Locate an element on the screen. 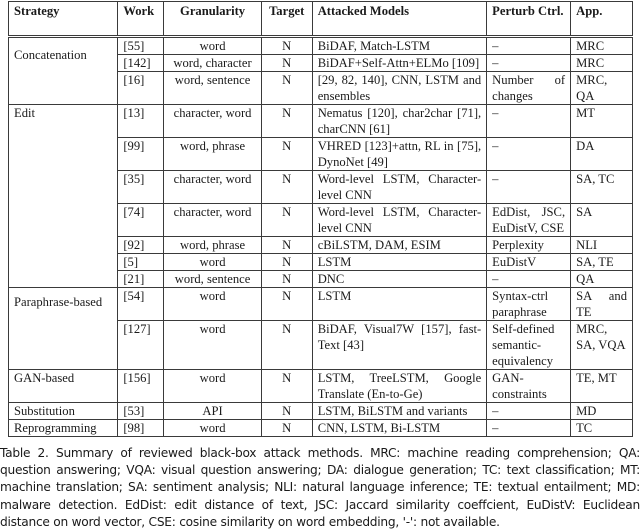 The width and height of the screenshot is (640, 531). work-cell: [53] is located at coordinates (141, 411).